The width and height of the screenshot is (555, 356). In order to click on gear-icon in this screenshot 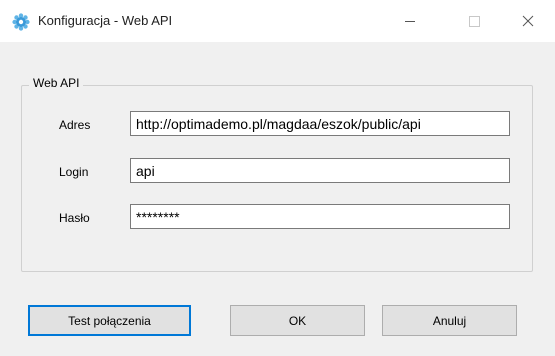, I will do `click(21, 22)`.